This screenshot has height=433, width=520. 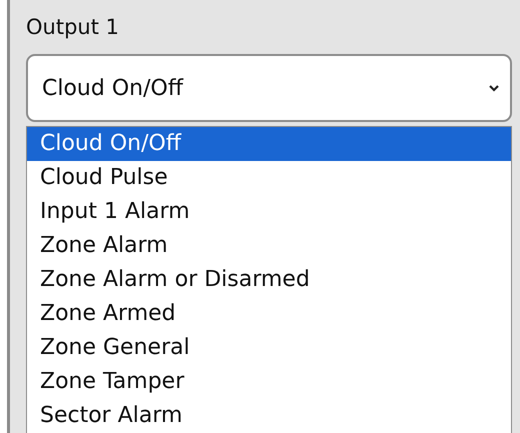 What do you see at coordinates (269, 88) in the screenshot?
I see `output-select: Cloud On/Off` at bounding box center [269, 88].